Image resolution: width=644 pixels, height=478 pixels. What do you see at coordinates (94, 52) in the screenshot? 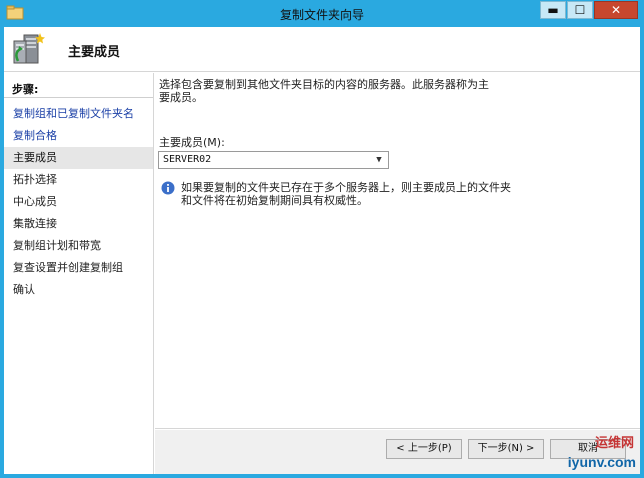
I see `page-title: 主要成员` at bounding box center [94, 52].